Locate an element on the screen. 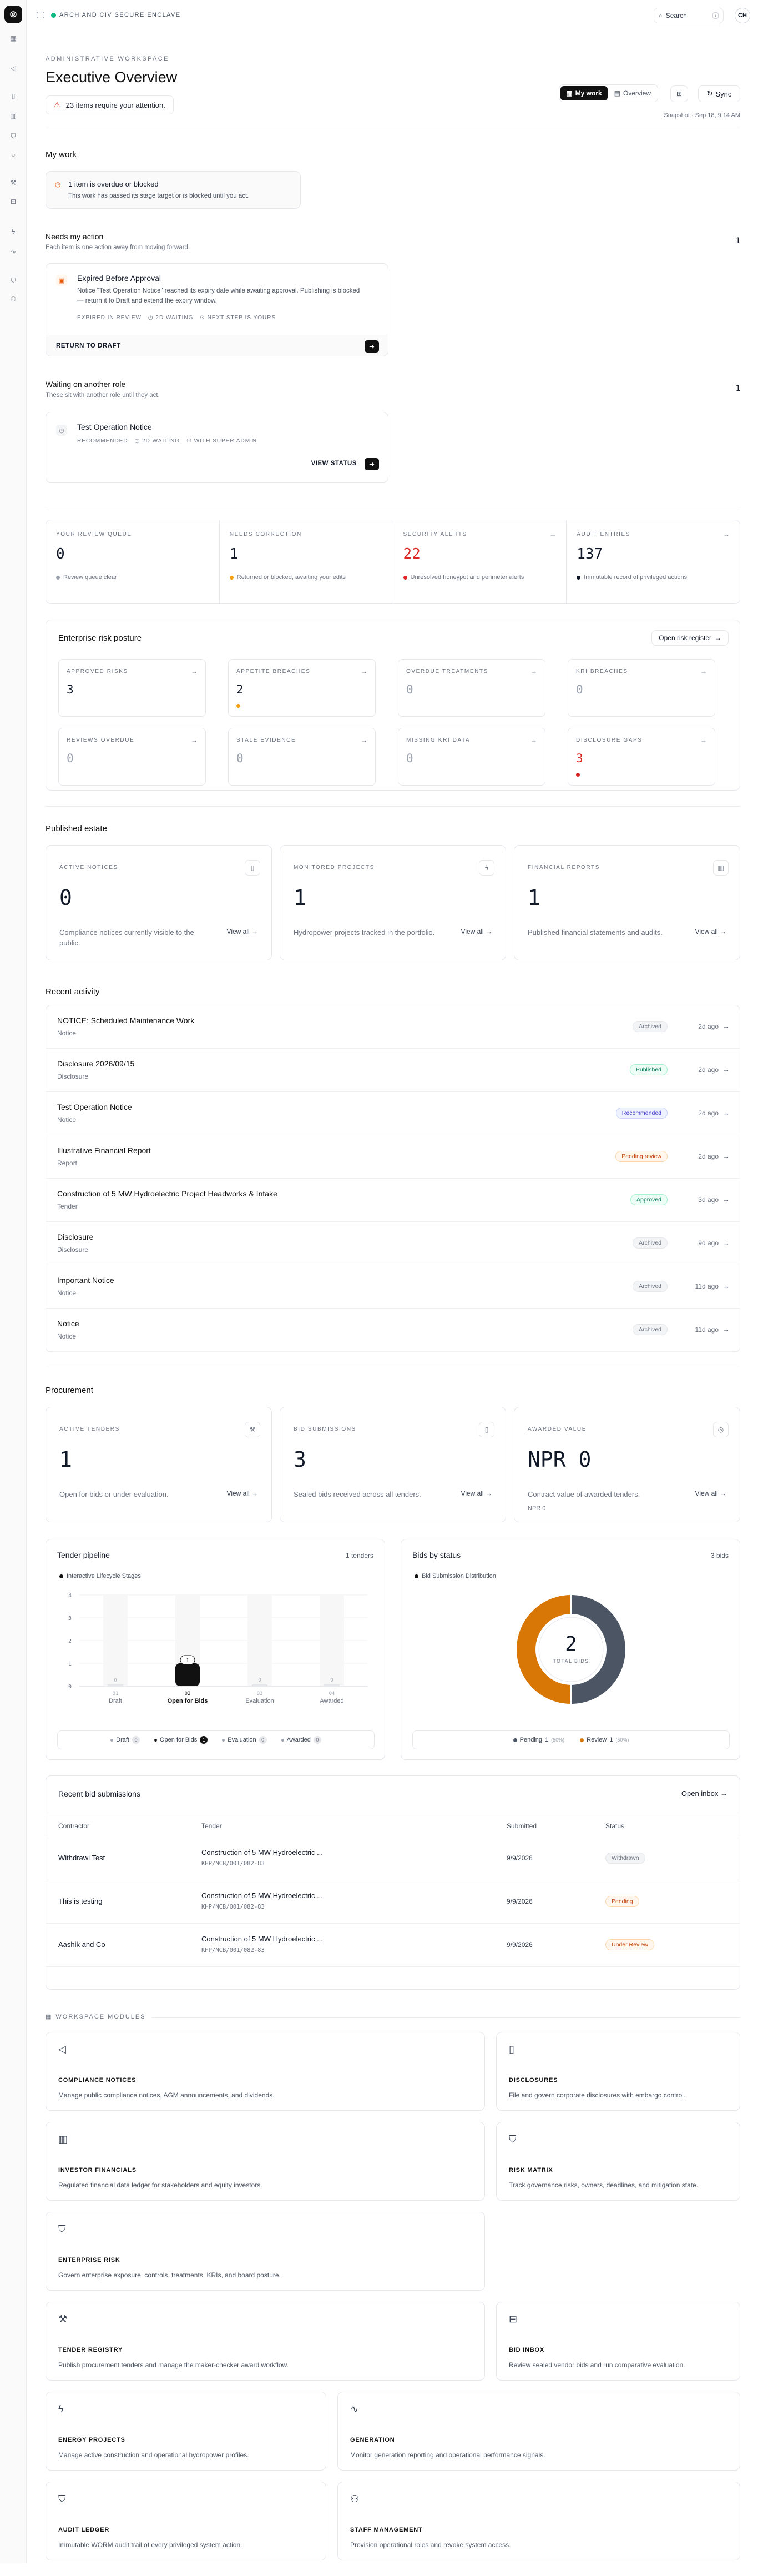  activity-row: Notice Notice Archived 11d ago → is located at coordinates (393, 1331).